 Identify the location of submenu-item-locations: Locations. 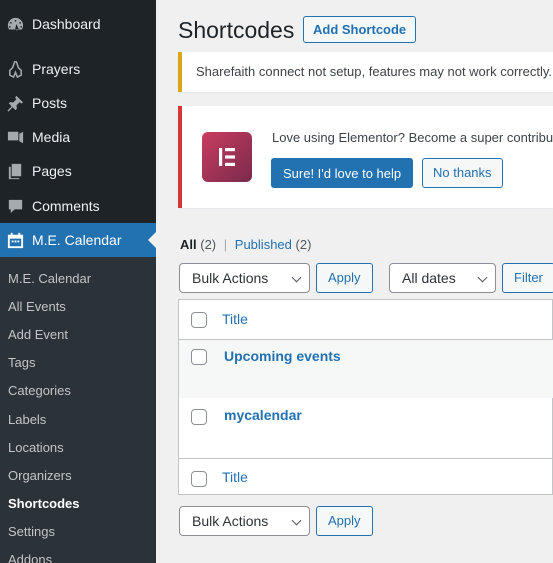
(36, 448).